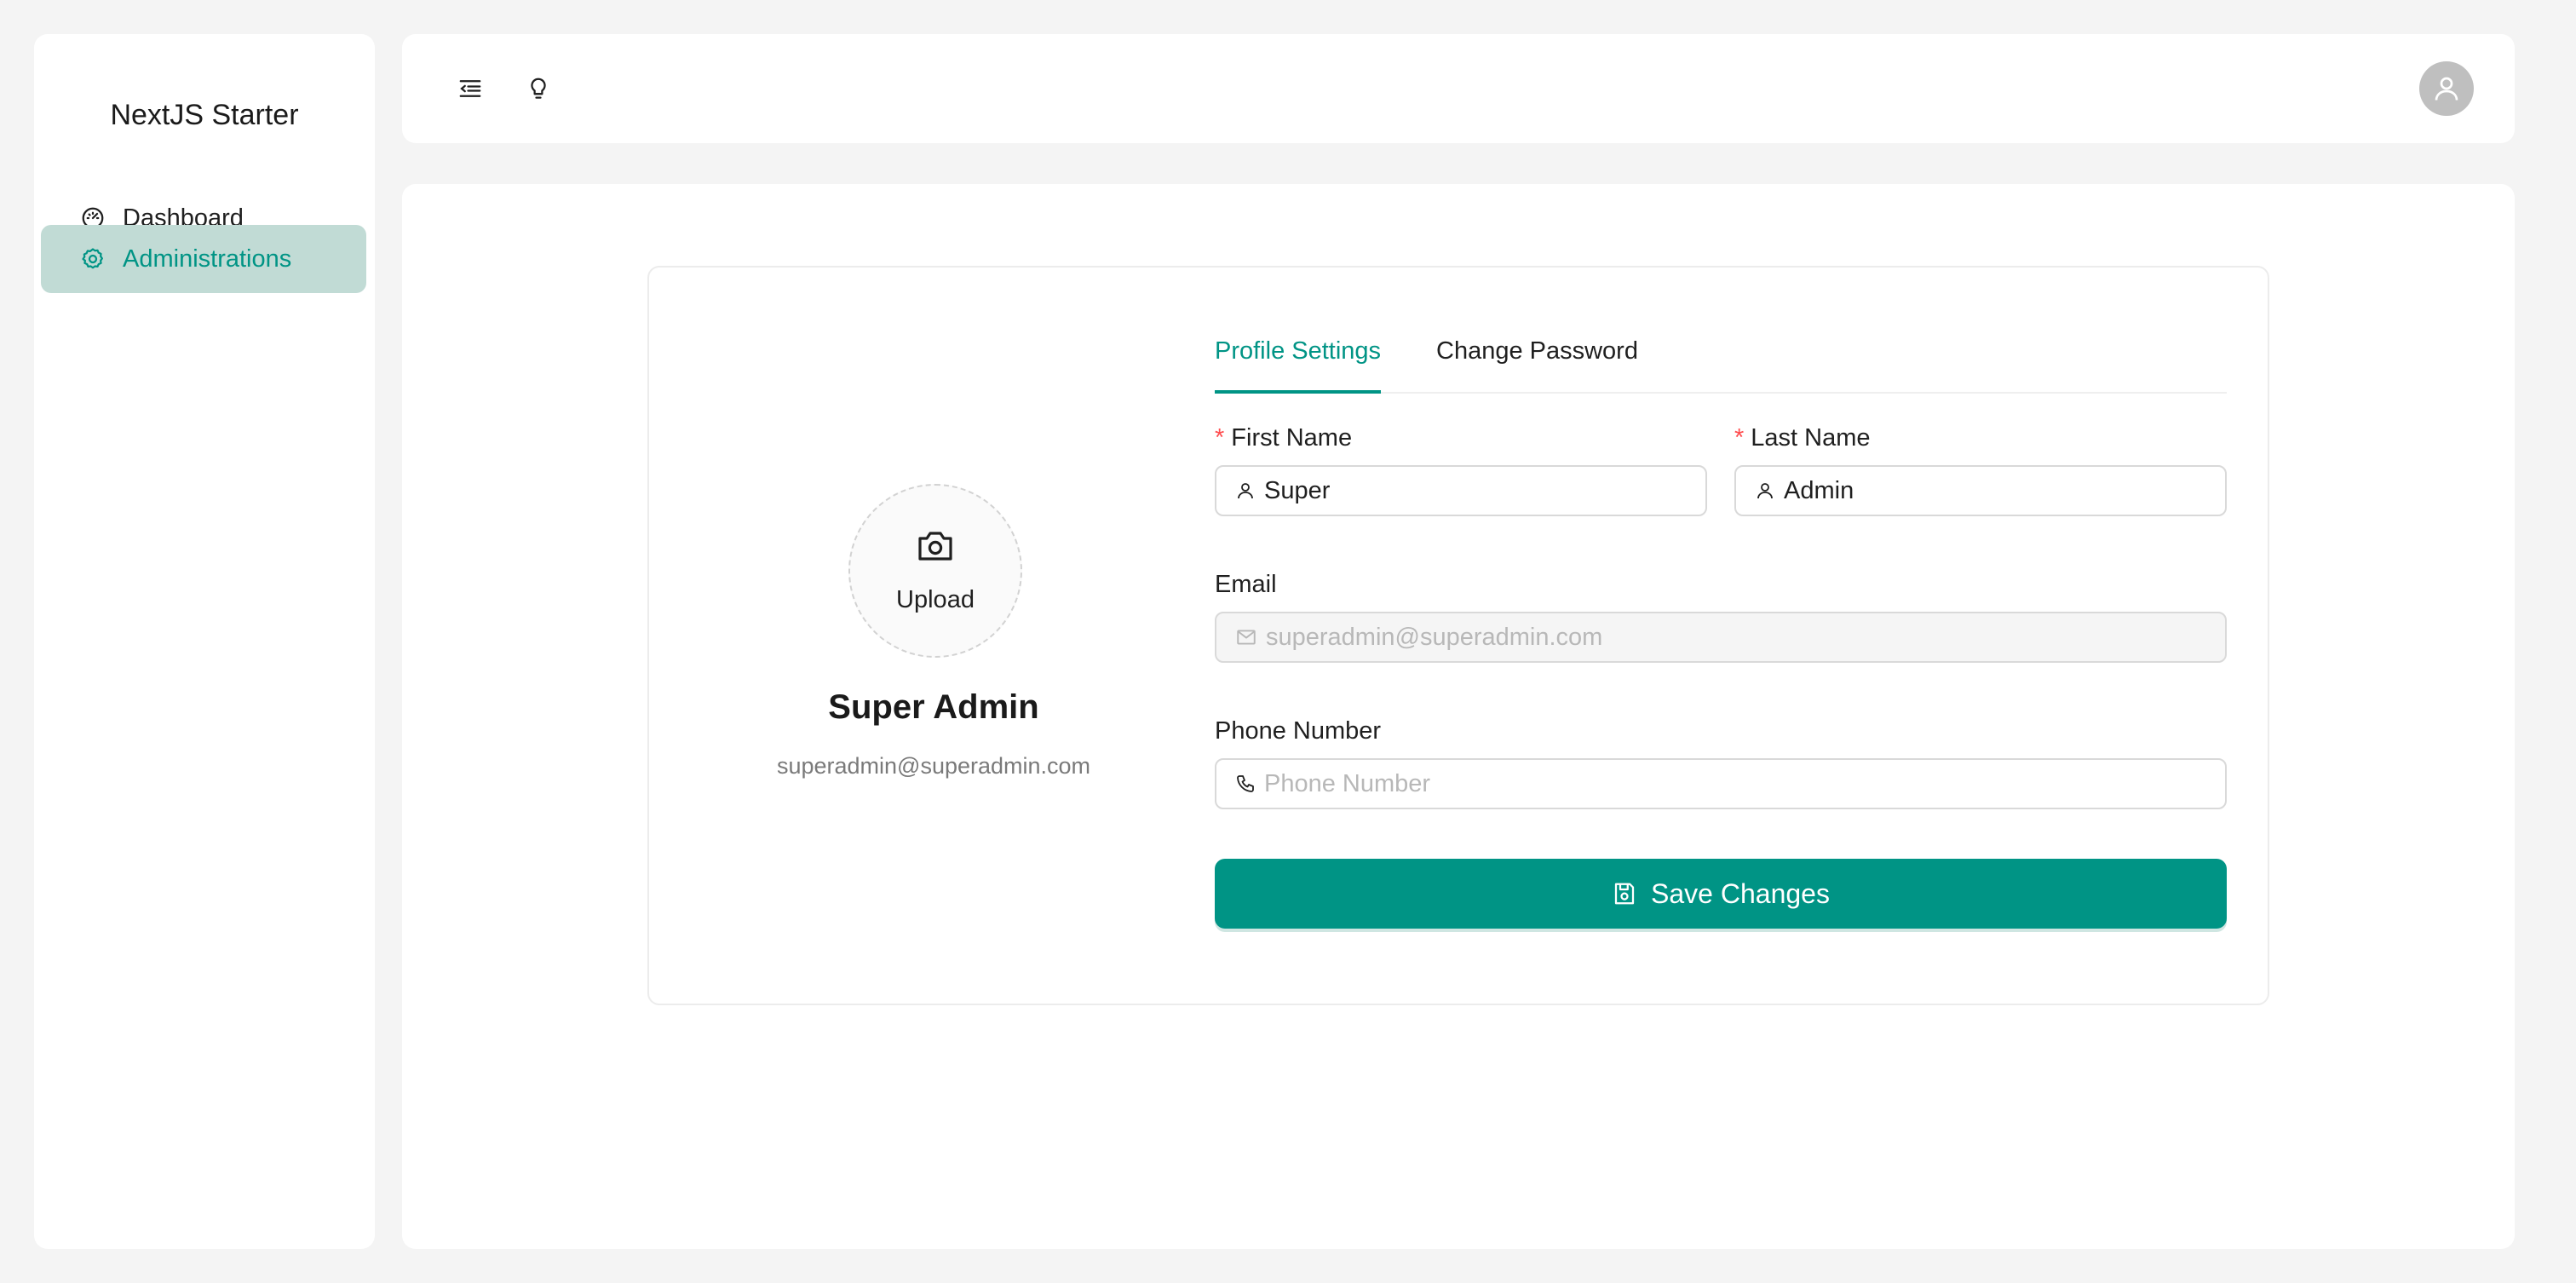 This screenshot has height=1283, width=2576. What do you see at coordinates (1246, 637) in the screenshot?
I see `mail-icon` at bounding box center [1246, 637].